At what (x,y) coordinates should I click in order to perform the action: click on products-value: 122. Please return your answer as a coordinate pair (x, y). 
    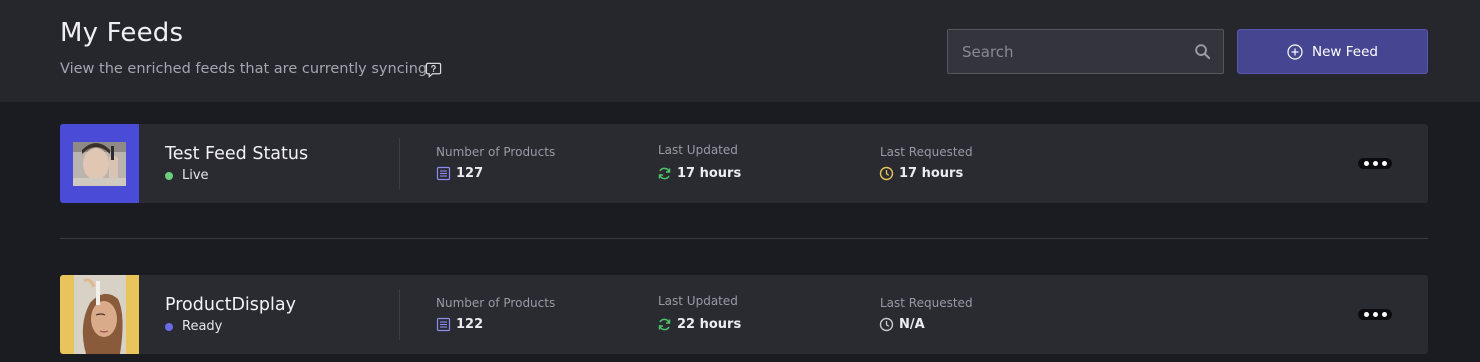
    Looking at the image, I should click on (459, 324).